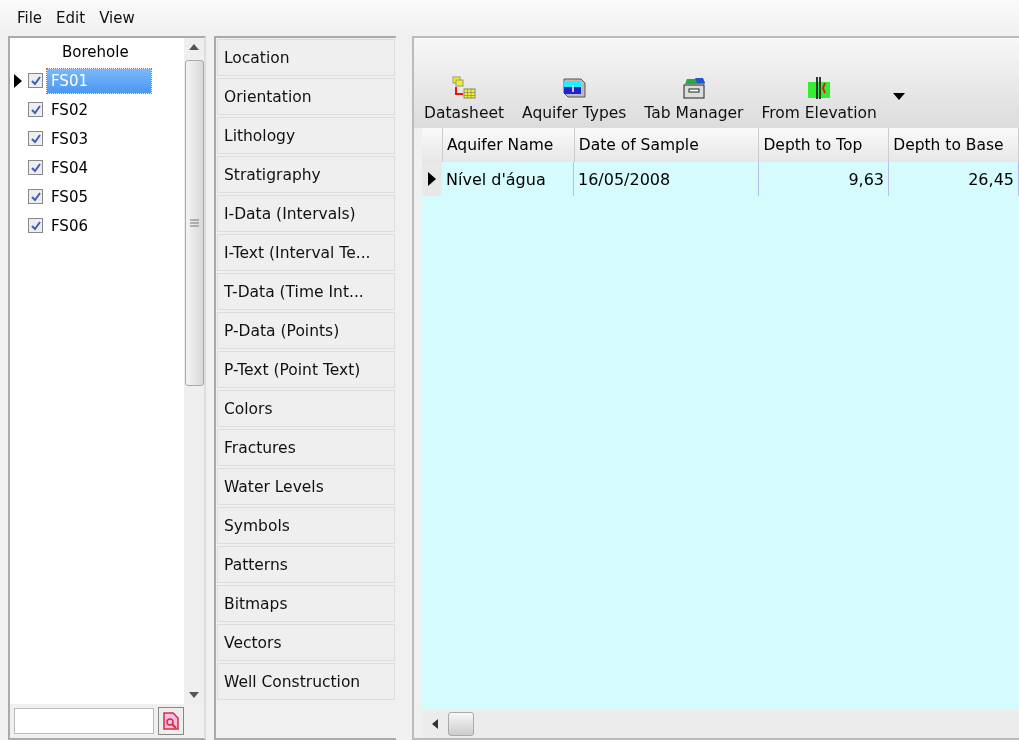 The width and height of the screenshot is (1019, 740). Describe the element at coordinates (306, 564) in the screenshot. I see `tab-button: Patterns` at that location.